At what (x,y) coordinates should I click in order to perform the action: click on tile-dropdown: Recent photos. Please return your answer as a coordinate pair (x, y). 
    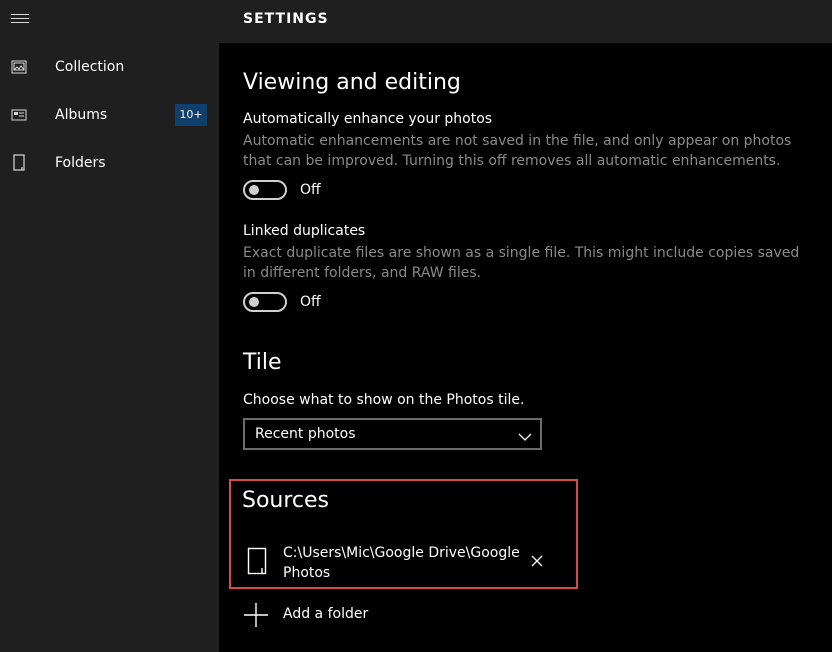
    Looking at the image, I should click on (392, 434).